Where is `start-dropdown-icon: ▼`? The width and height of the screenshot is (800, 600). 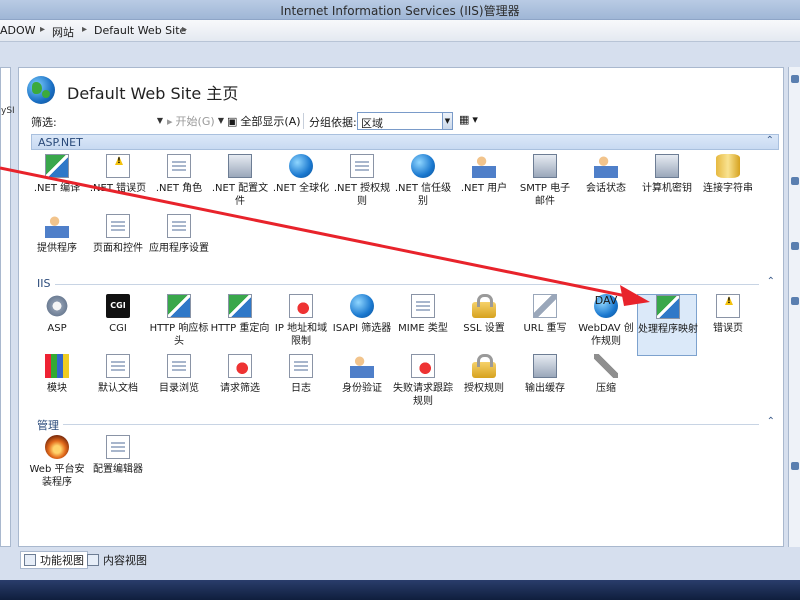 start-dropdown-icon: ▼ is located at coordinates (221, 120).